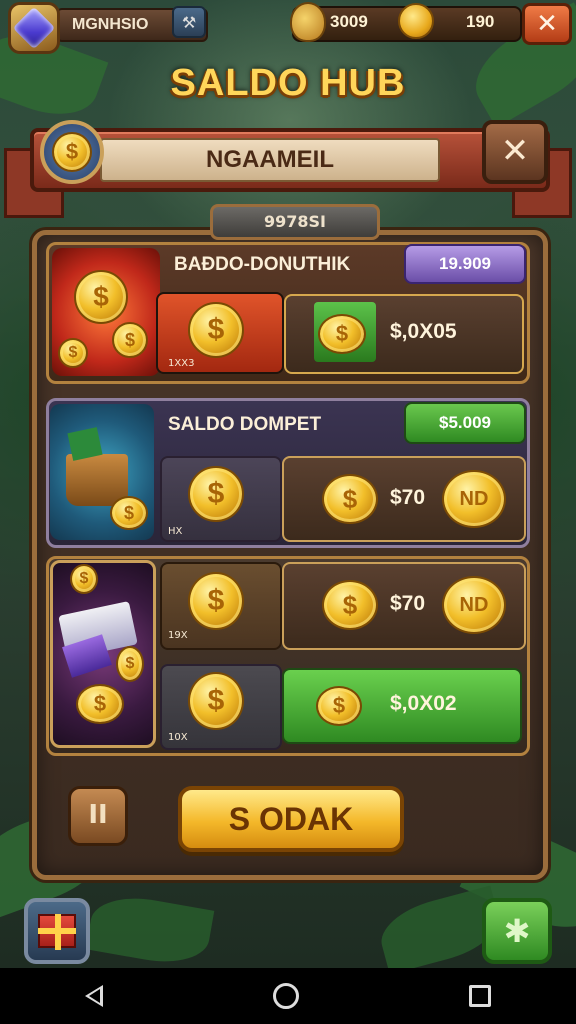 The height and width of the screenshot is (1024, 576). I want to click on gem-icon, so click(34, 28).